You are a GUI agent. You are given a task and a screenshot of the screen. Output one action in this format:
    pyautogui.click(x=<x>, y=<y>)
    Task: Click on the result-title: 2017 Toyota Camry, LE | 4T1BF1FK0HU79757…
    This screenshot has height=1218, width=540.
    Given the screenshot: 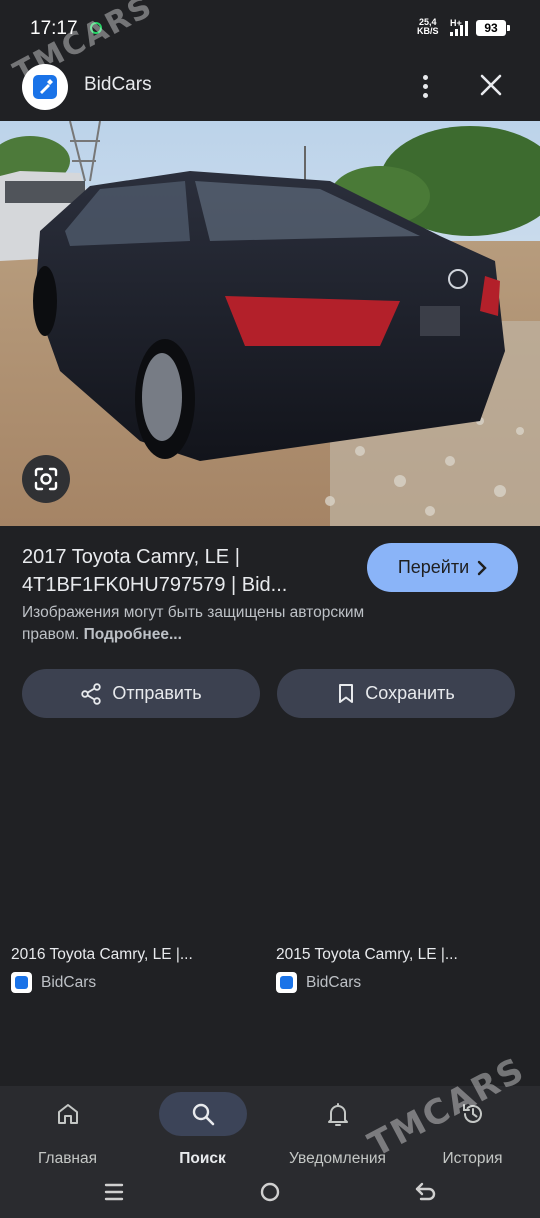 What is the action you would take?
    pyautogui.click(x=187, y=571)
    